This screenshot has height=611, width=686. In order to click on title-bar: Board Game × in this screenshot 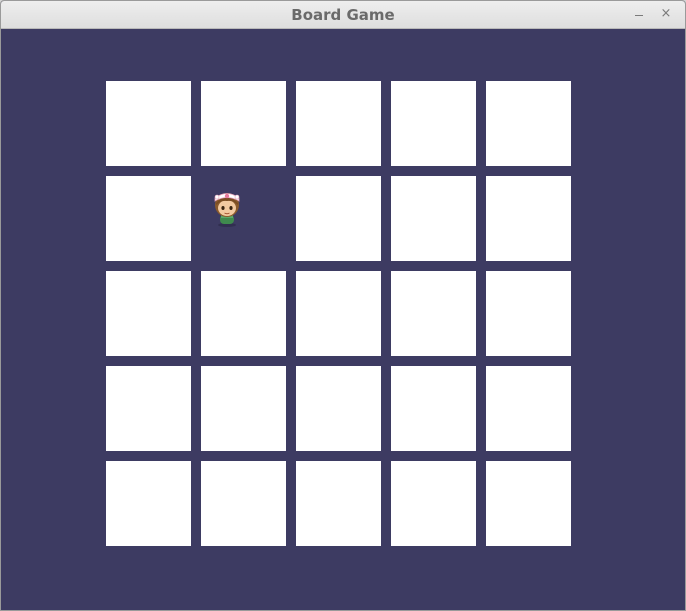, I will do `click(343, 15)`.